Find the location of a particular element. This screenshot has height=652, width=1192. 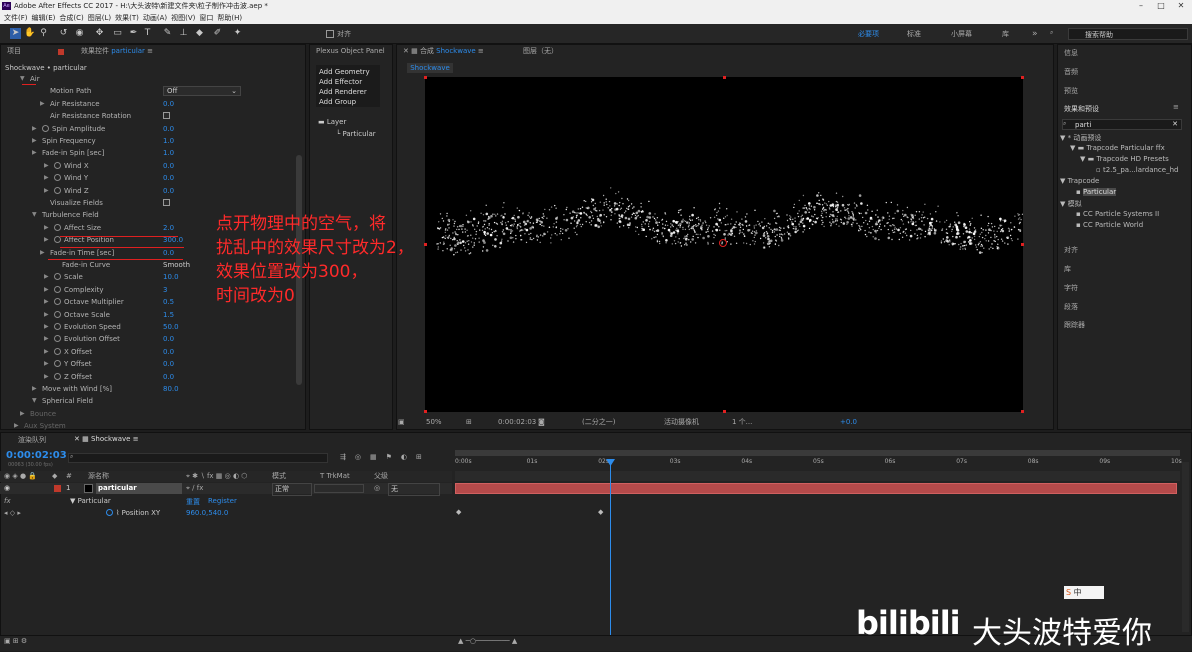

property-row: ▶ Air Resistance 0.0 is located at coordinates (150, 104).